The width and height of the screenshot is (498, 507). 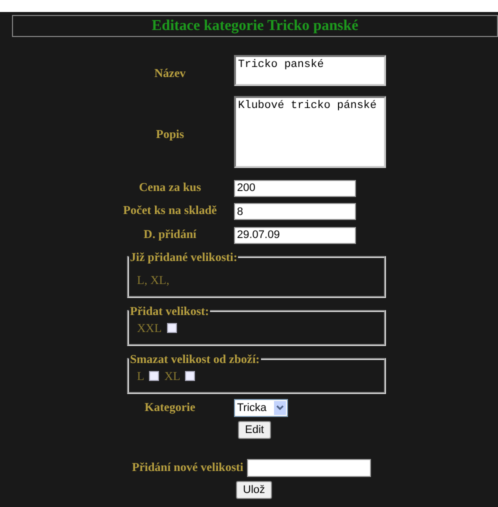 I want to click on save-button: Ulož, so click(x=254, y=489).